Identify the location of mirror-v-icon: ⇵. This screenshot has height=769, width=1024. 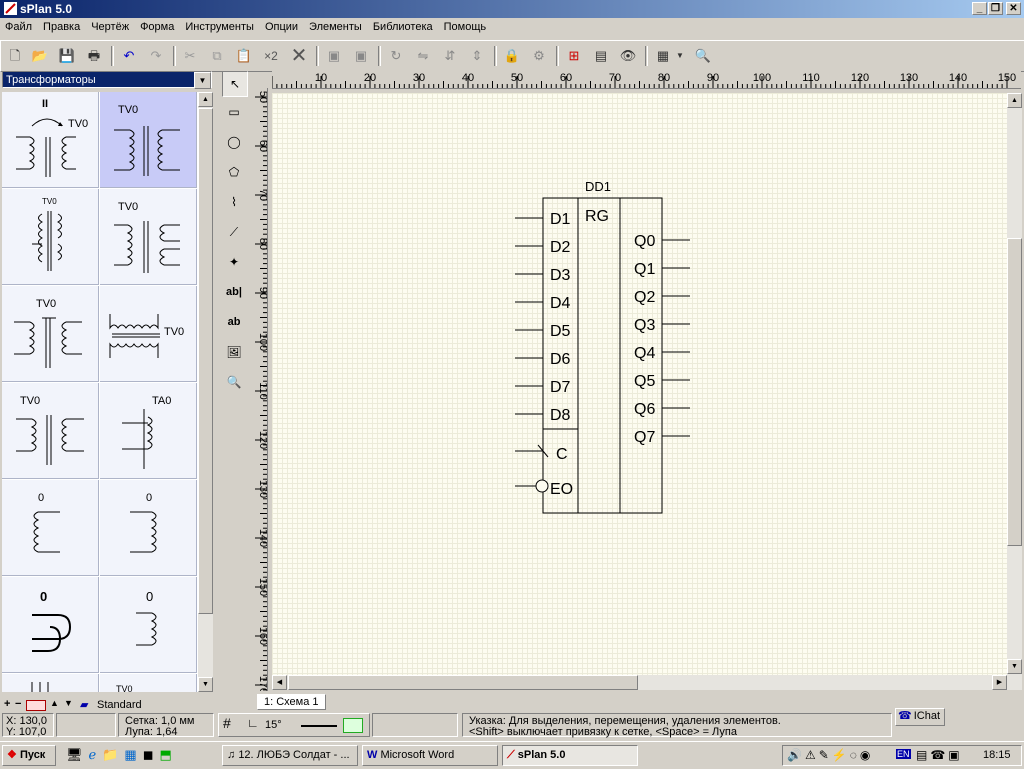
(450, 56).